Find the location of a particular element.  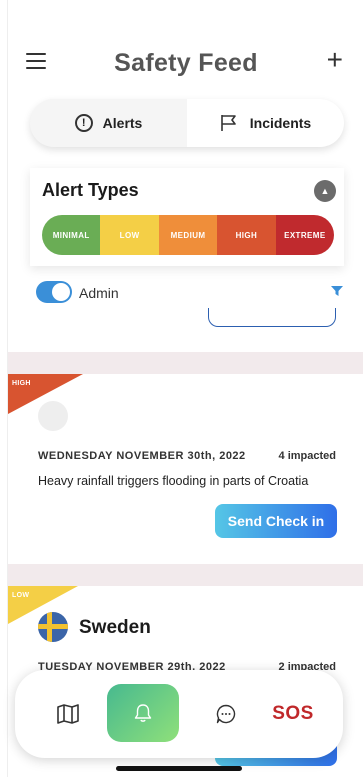

bottom-nav: SOS is located at coordinates (179, 714).